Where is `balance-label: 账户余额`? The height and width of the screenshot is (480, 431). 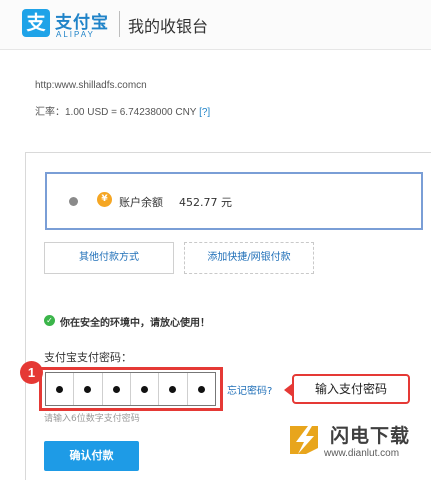 balance-label: 账户余额 is located at coordinates (141, 202).